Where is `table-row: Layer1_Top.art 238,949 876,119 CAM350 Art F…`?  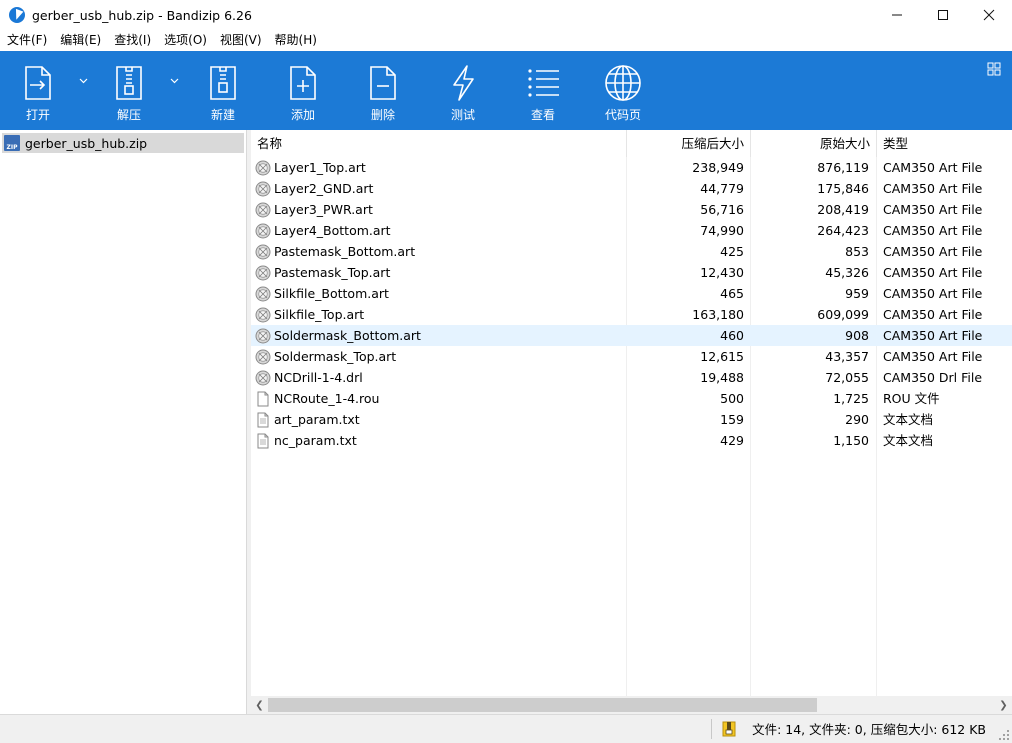 table-row: Layer1_Top.art 238,949 876,119 CAM350 Art F… is located at coordinates (631, 167).